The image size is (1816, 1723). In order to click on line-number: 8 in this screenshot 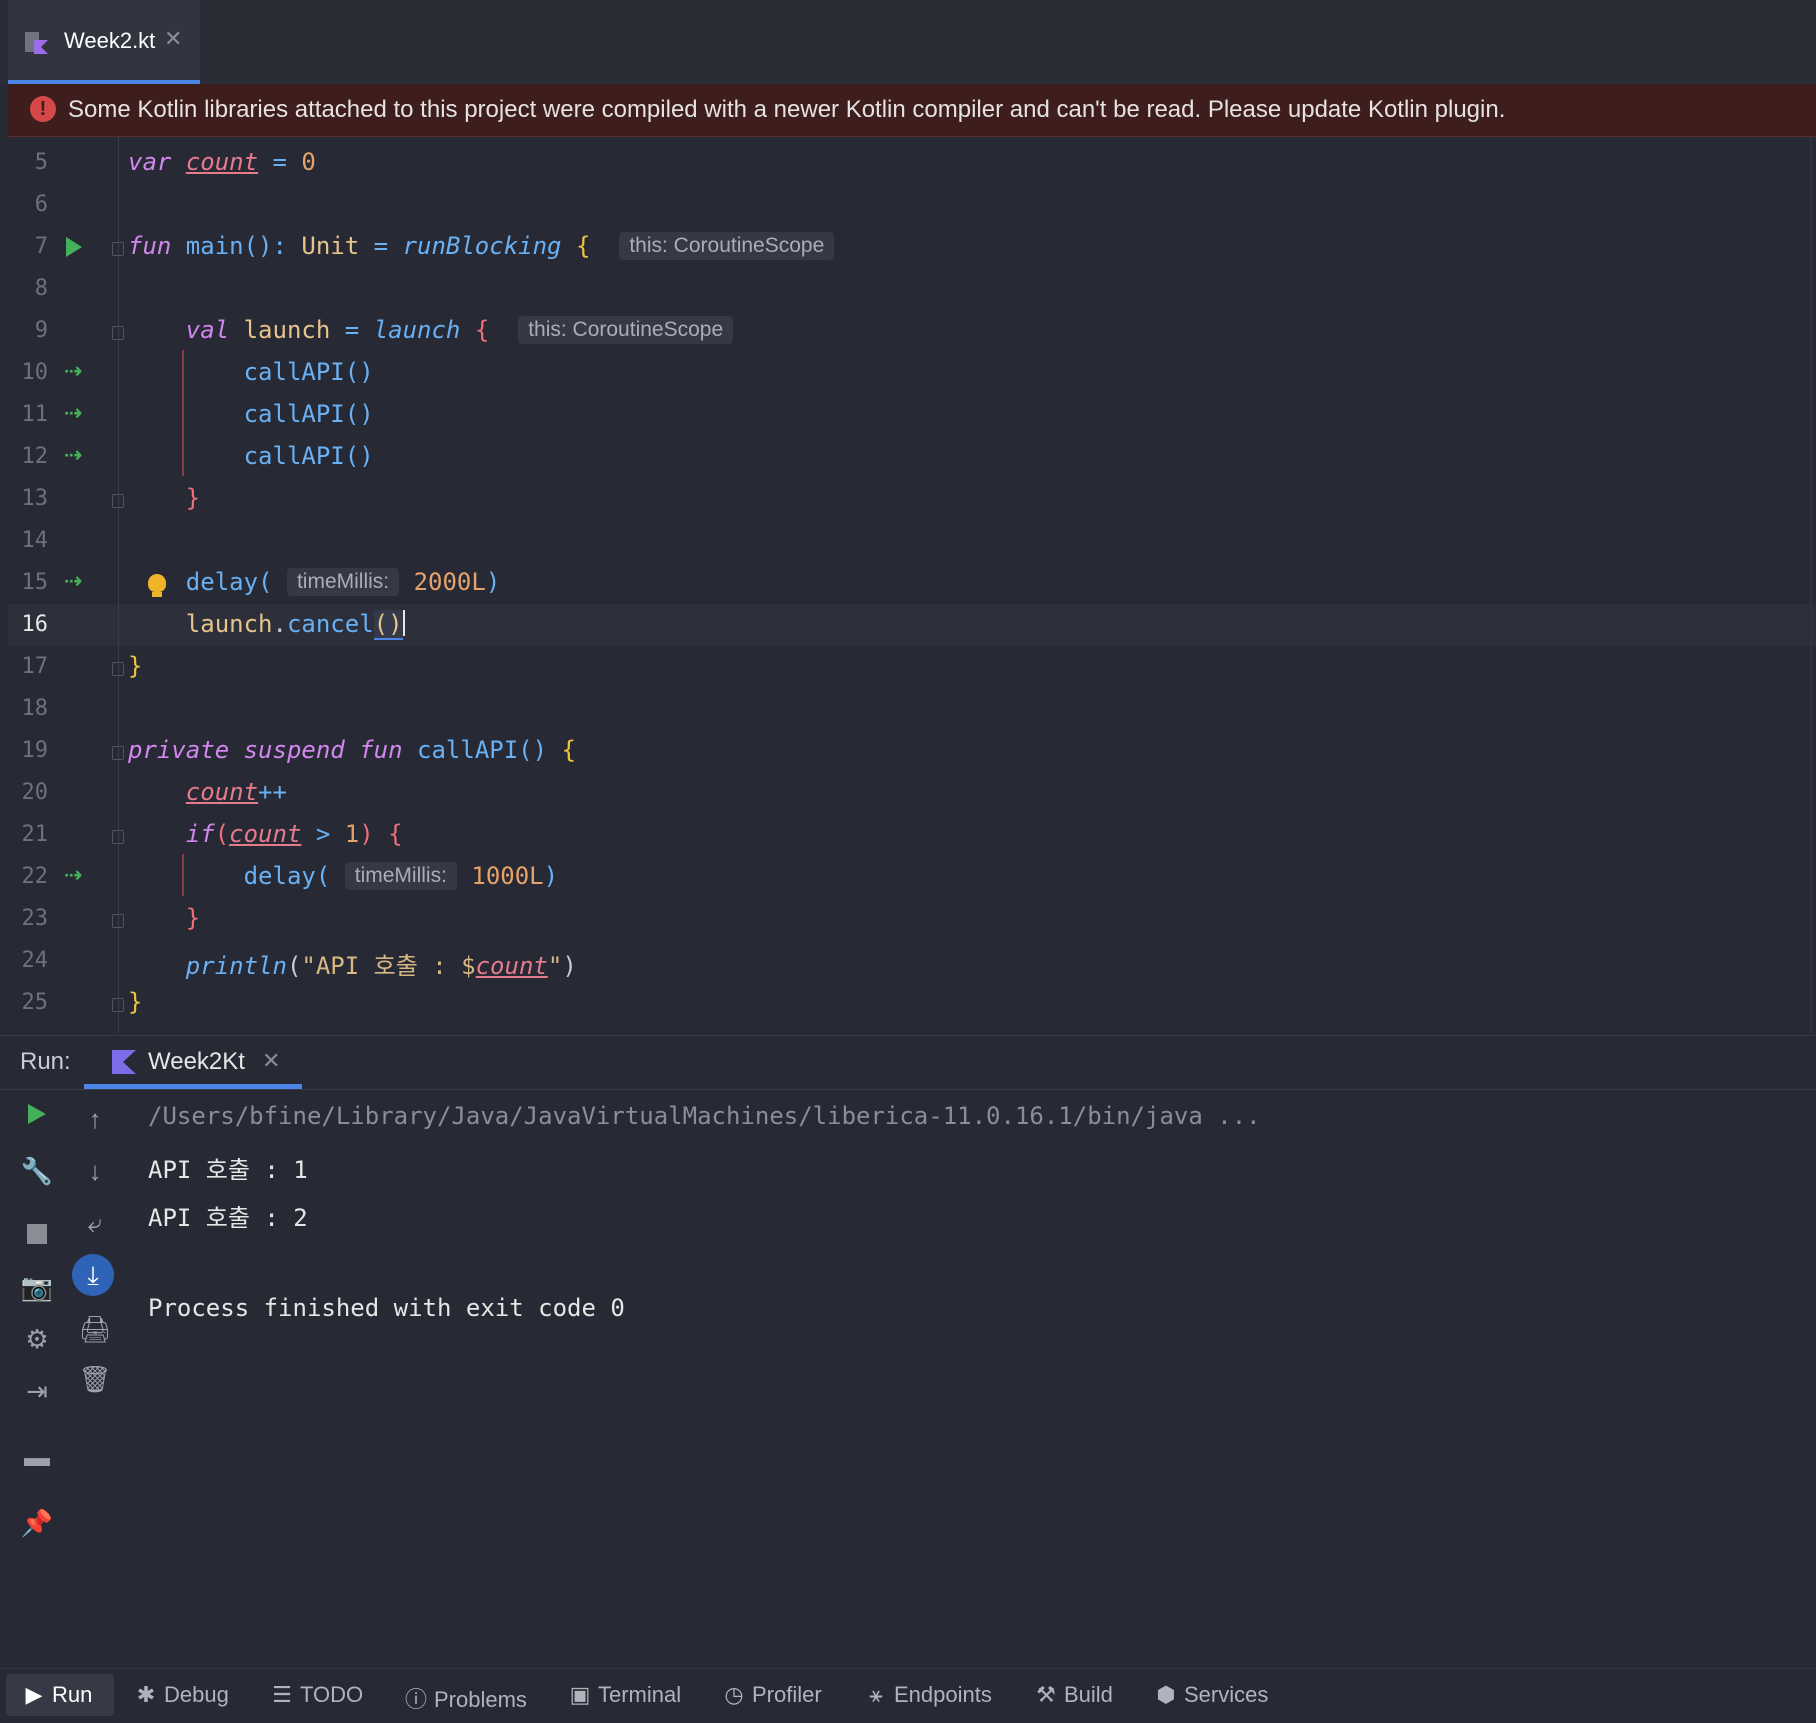, I will do `click(41, 288)`.